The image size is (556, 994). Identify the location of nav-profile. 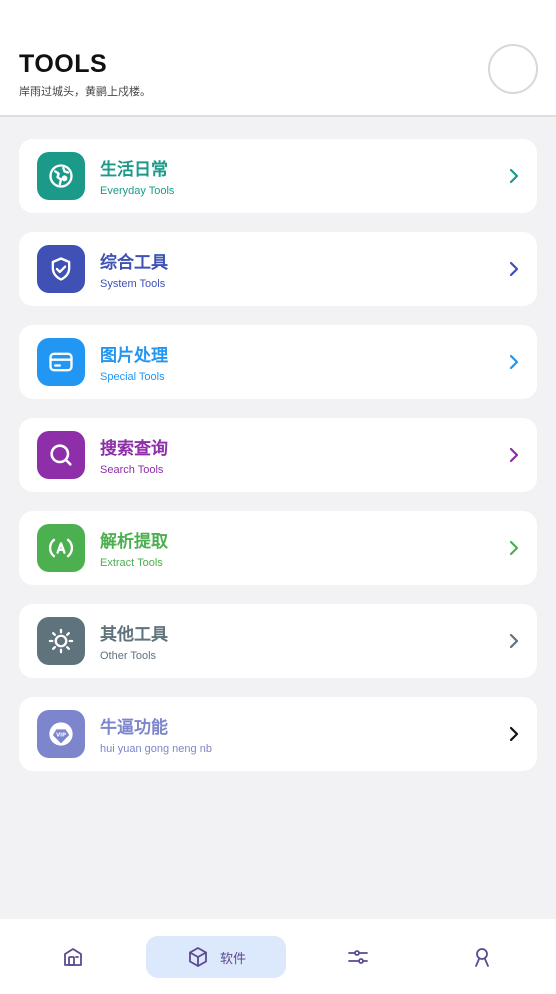
(482, 957).